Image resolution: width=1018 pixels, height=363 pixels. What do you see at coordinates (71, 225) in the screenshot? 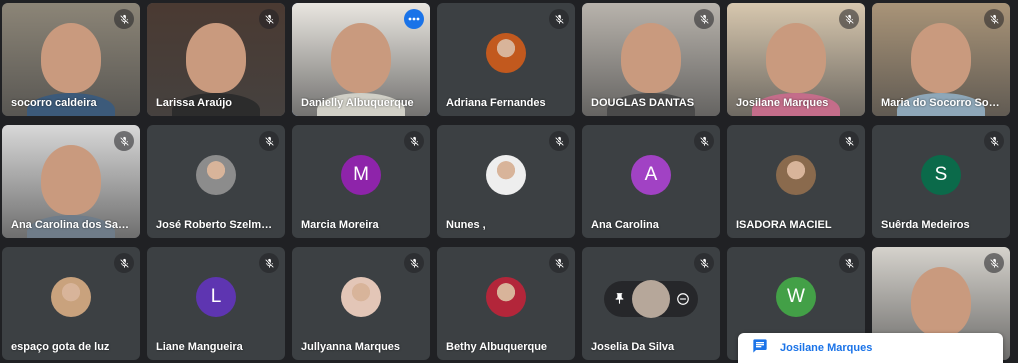
I see `participant-name: Ana Carolina dos Santos` at bounding box center [71, 225].